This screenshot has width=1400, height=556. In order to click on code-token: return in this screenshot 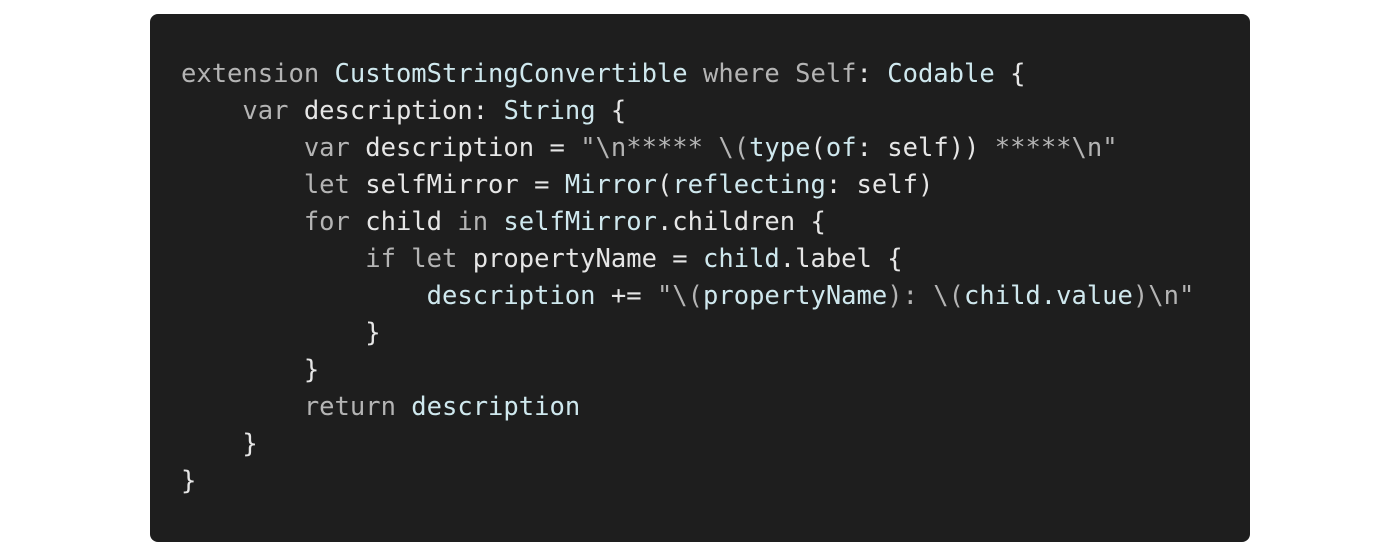, I will do `click(296, 407)`.